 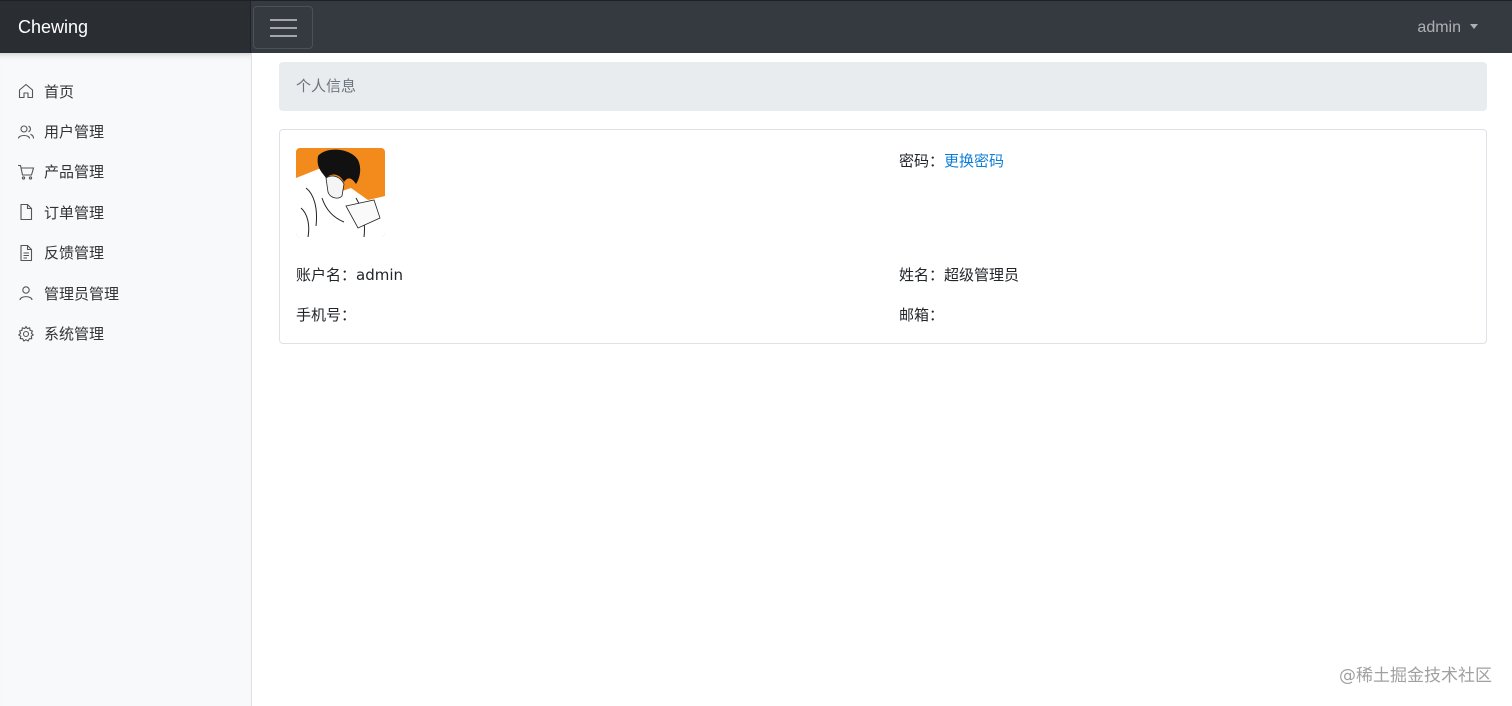 I want to click on sidebar-item-admins: 管理员管理, so click(x=125, y=293).